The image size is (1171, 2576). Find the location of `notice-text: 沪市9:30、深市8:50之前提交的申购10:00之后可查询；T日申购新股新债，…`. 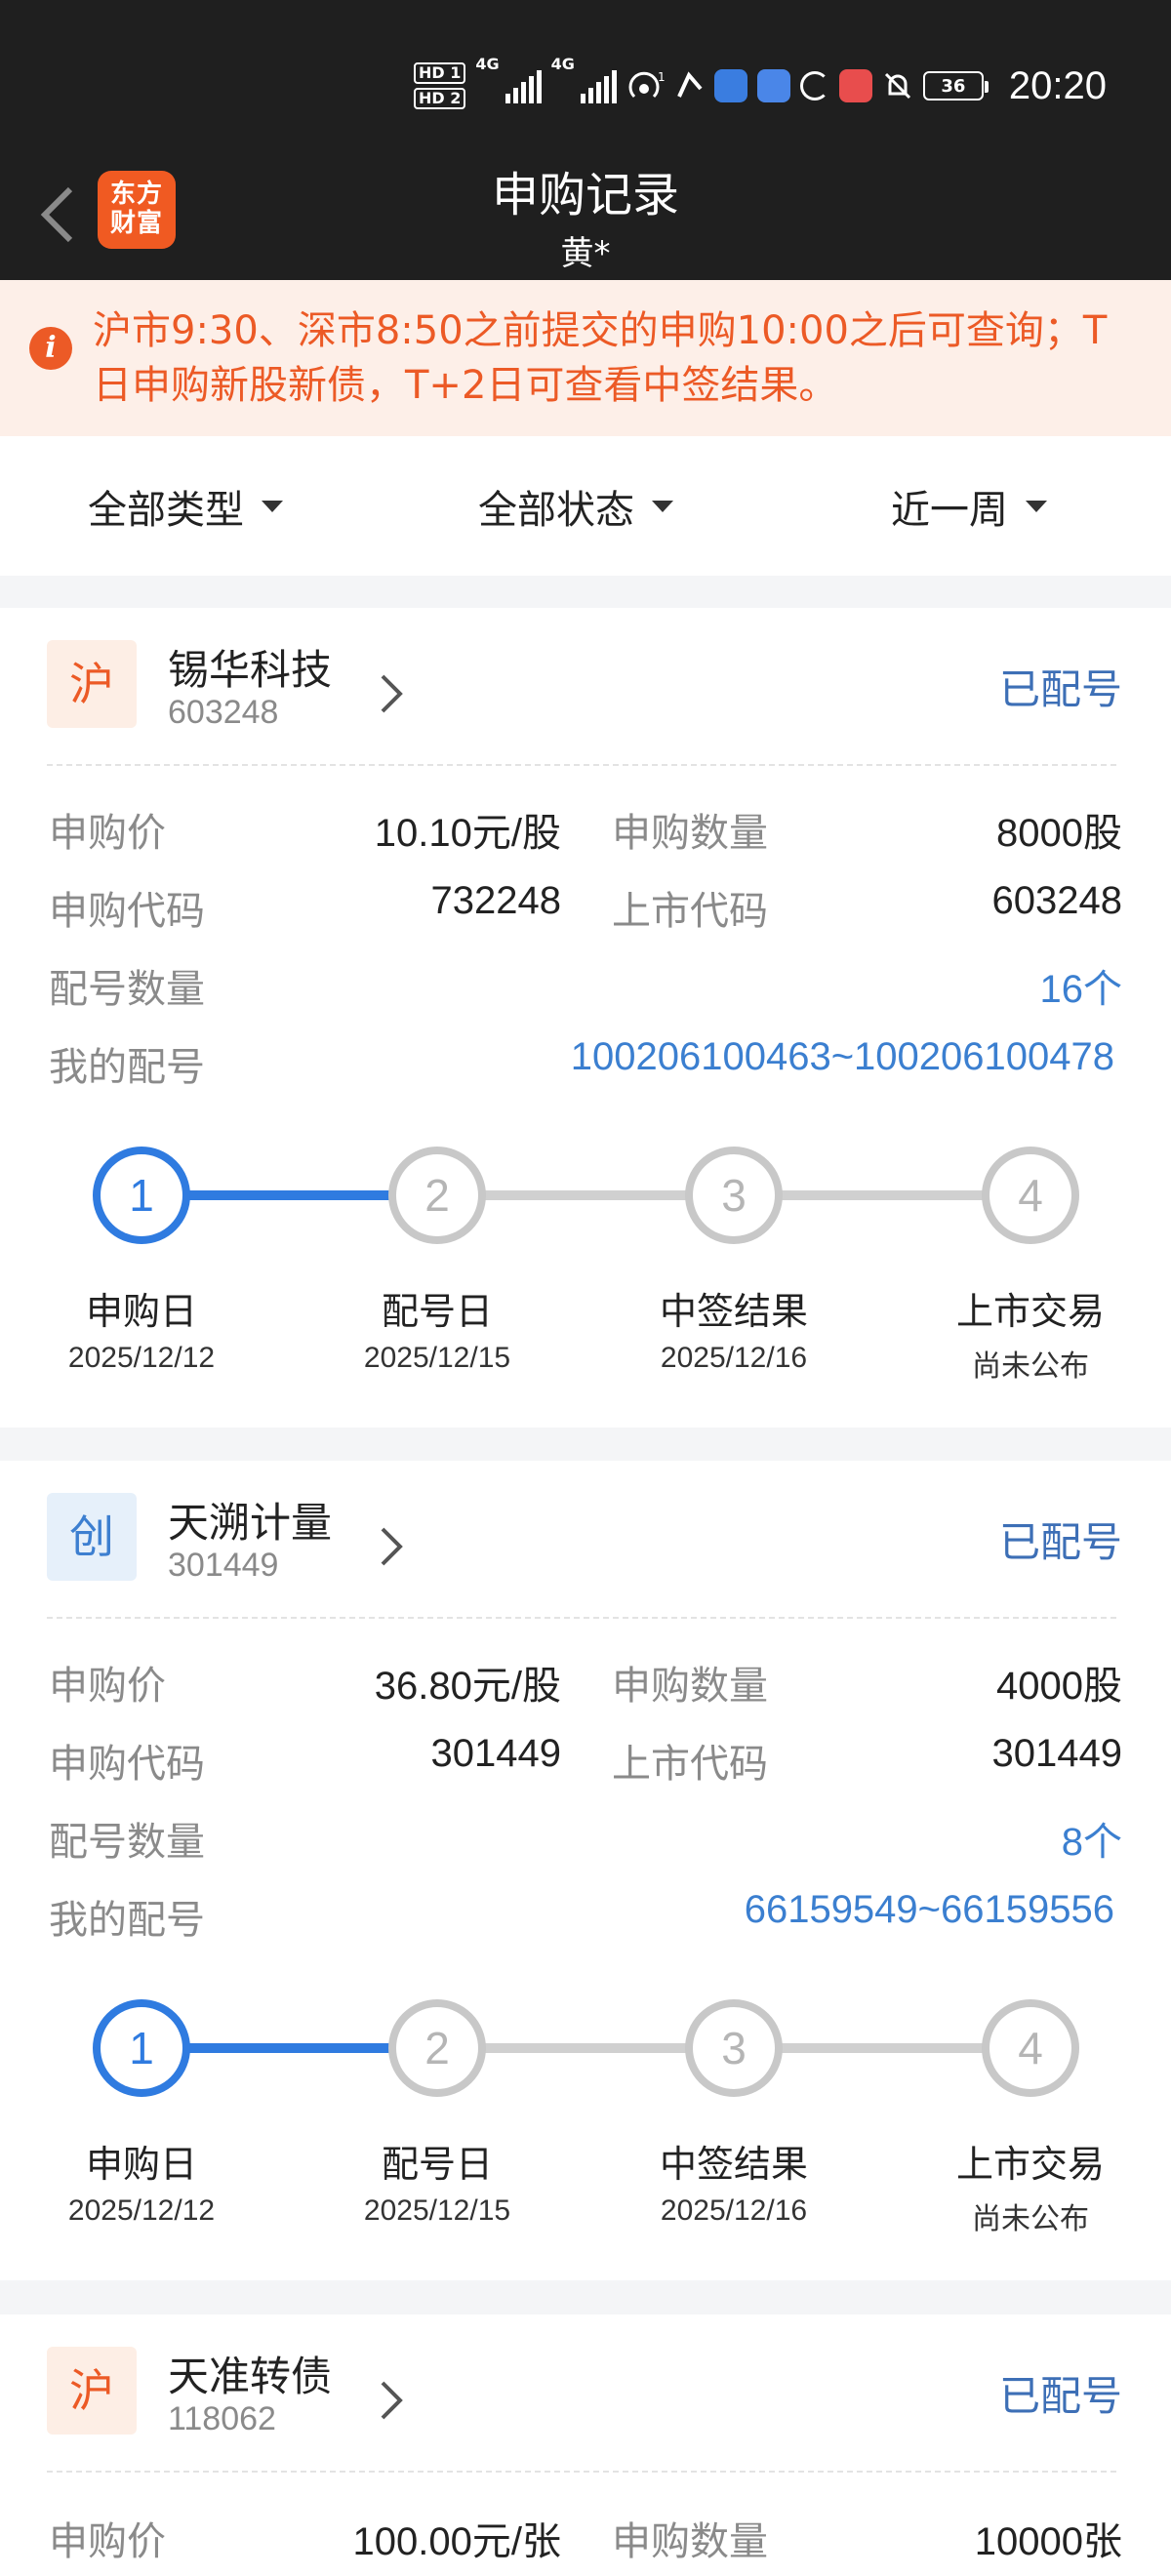

notice-text: 沪市9:30、深市8:50之前提交的申购10:00之后可查询；T日申购新股新债，… is located at coordinates (600, 358).